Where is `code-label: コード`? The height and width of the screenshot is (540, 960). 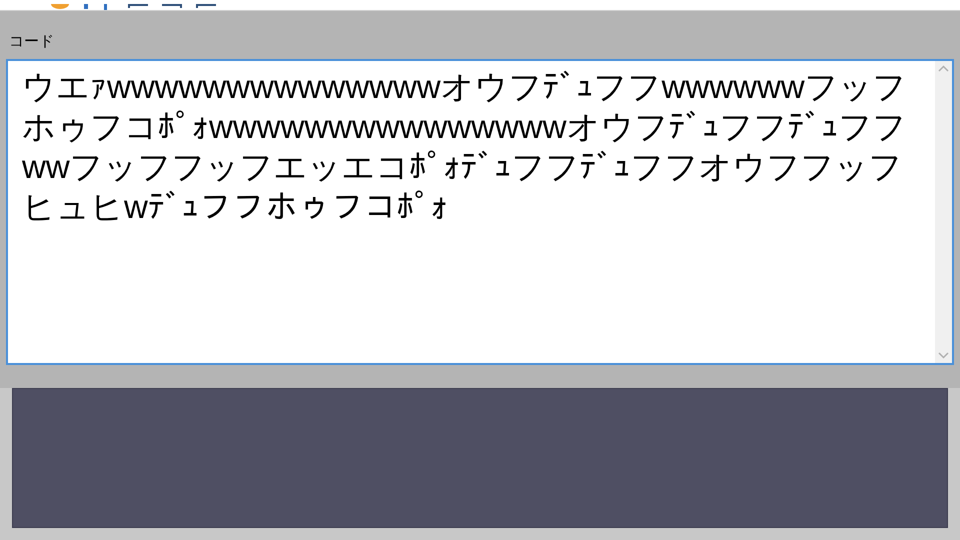
code-label: コード is located at coordinates (31, 42).